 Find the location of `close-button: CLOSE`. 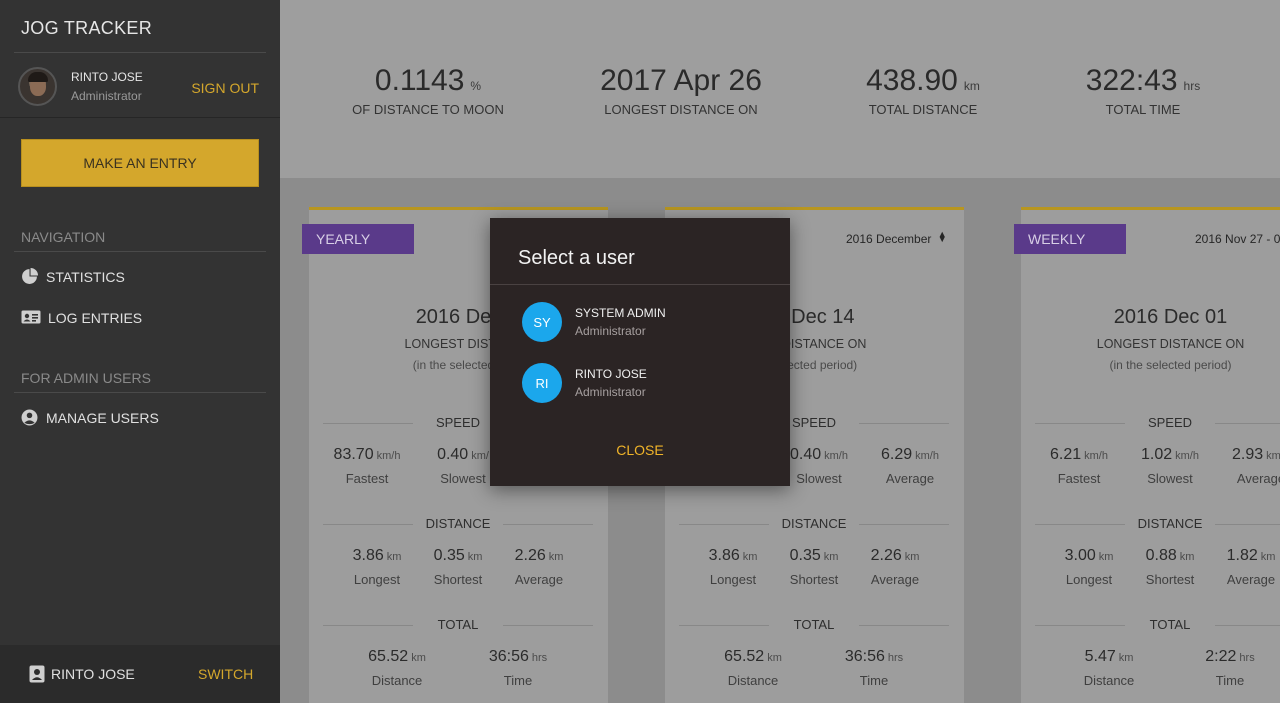

close-button: CLOSE is located at coordinates (640, 450).